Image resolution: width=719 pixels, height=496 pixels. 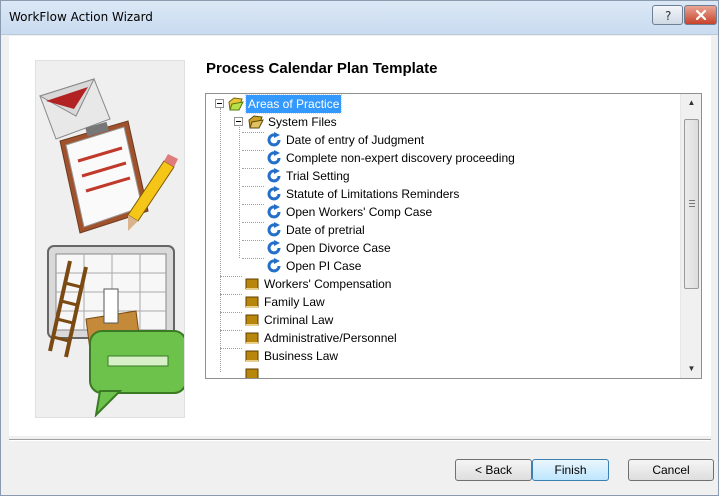 I want to click on tree-item-template: Open Workers' Comp Case, so click(x=350, y=212).